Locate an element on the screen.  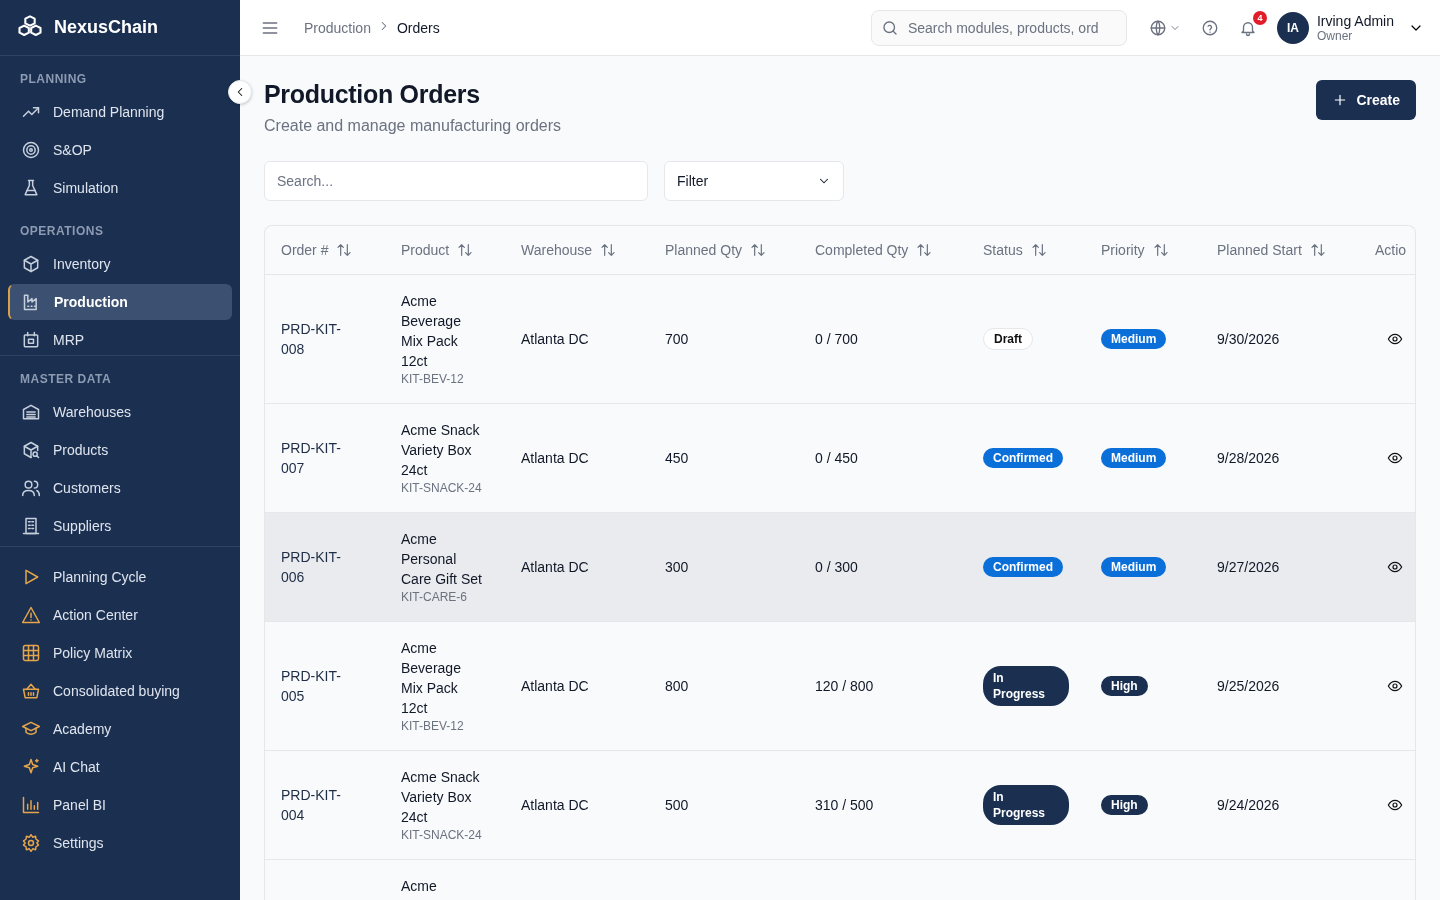
column-header: Actio is located at coordinates (1391, 250).